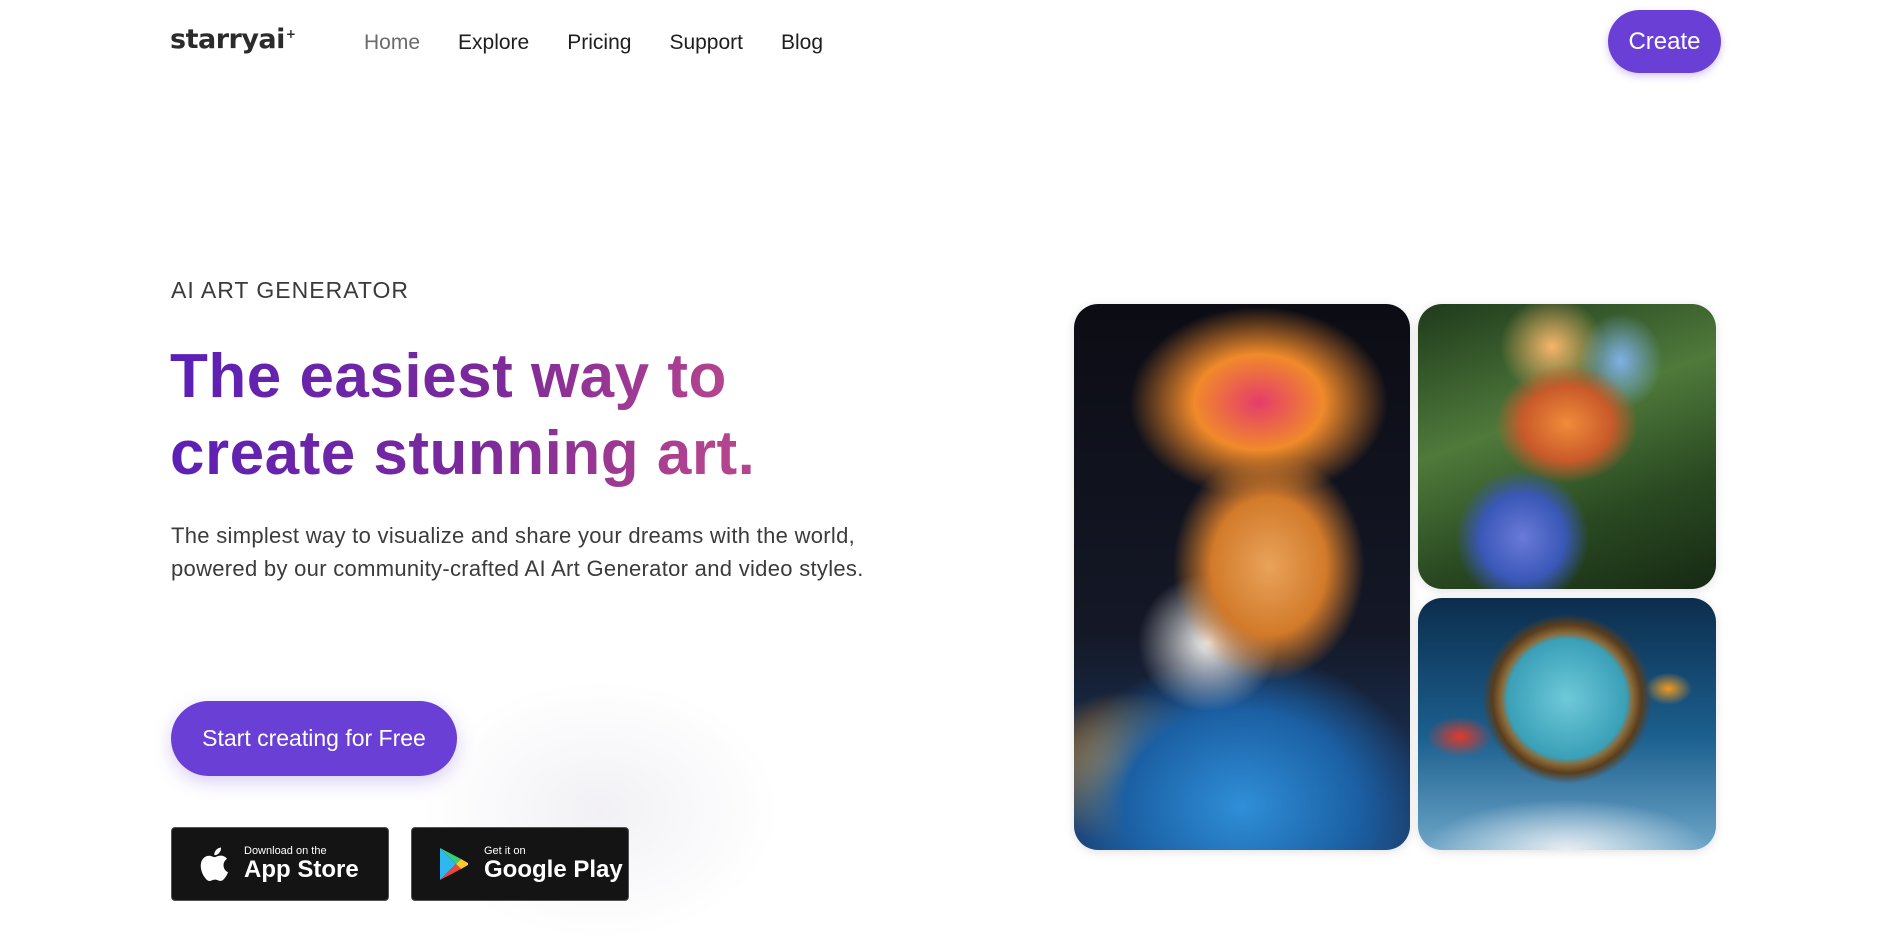 The width and height of the screenshot is (1888, 940). What do you see at coordinates (454, 864) in the screenshot?
I see `google-play-icon` at bounding box center [454, 864].